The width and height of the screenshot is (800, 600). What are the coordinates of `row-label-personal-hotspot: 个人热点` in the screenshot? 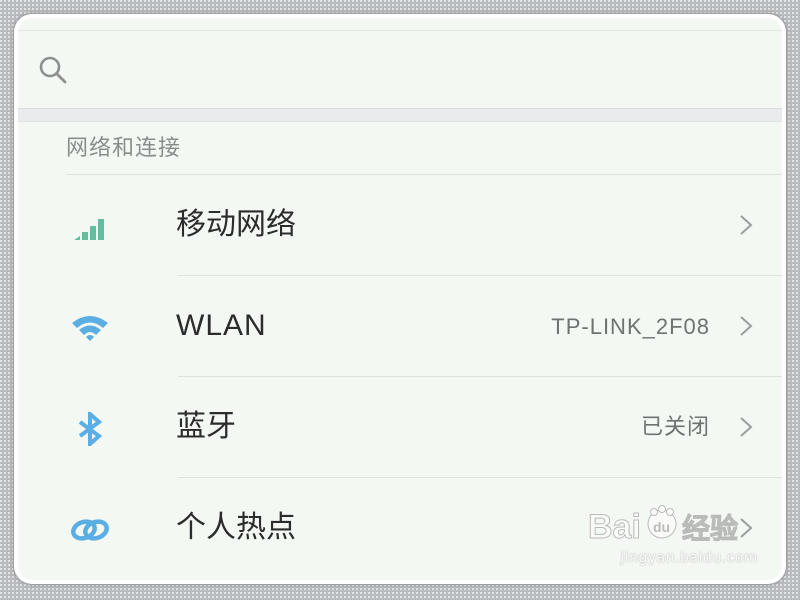 It's located at (236, 527).